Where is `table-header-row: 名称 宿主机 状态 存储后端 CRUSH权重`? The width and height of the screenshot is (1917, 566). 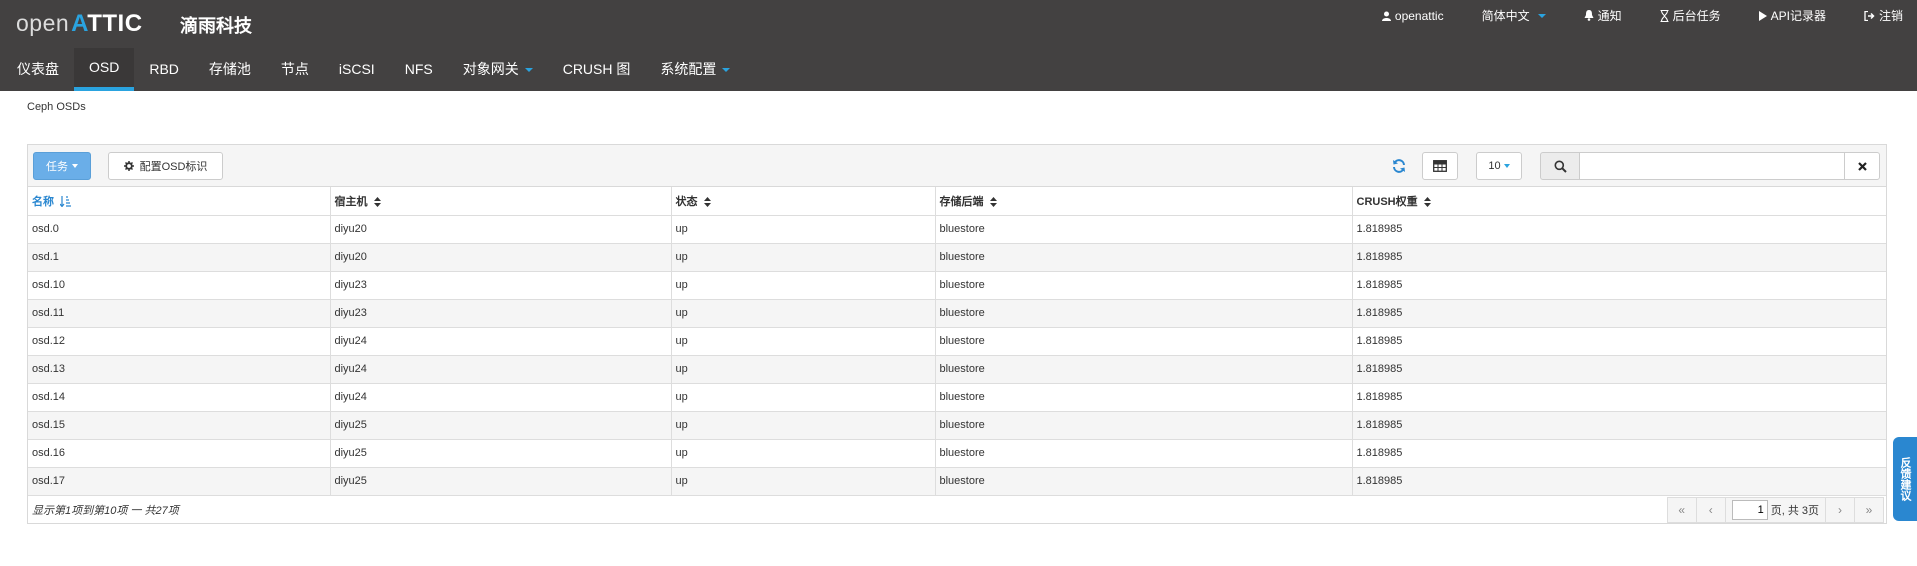
table-header-row: 名称 宿主机 状态 存储后端 CRUSH权重 is located at coordinates (957, 201).